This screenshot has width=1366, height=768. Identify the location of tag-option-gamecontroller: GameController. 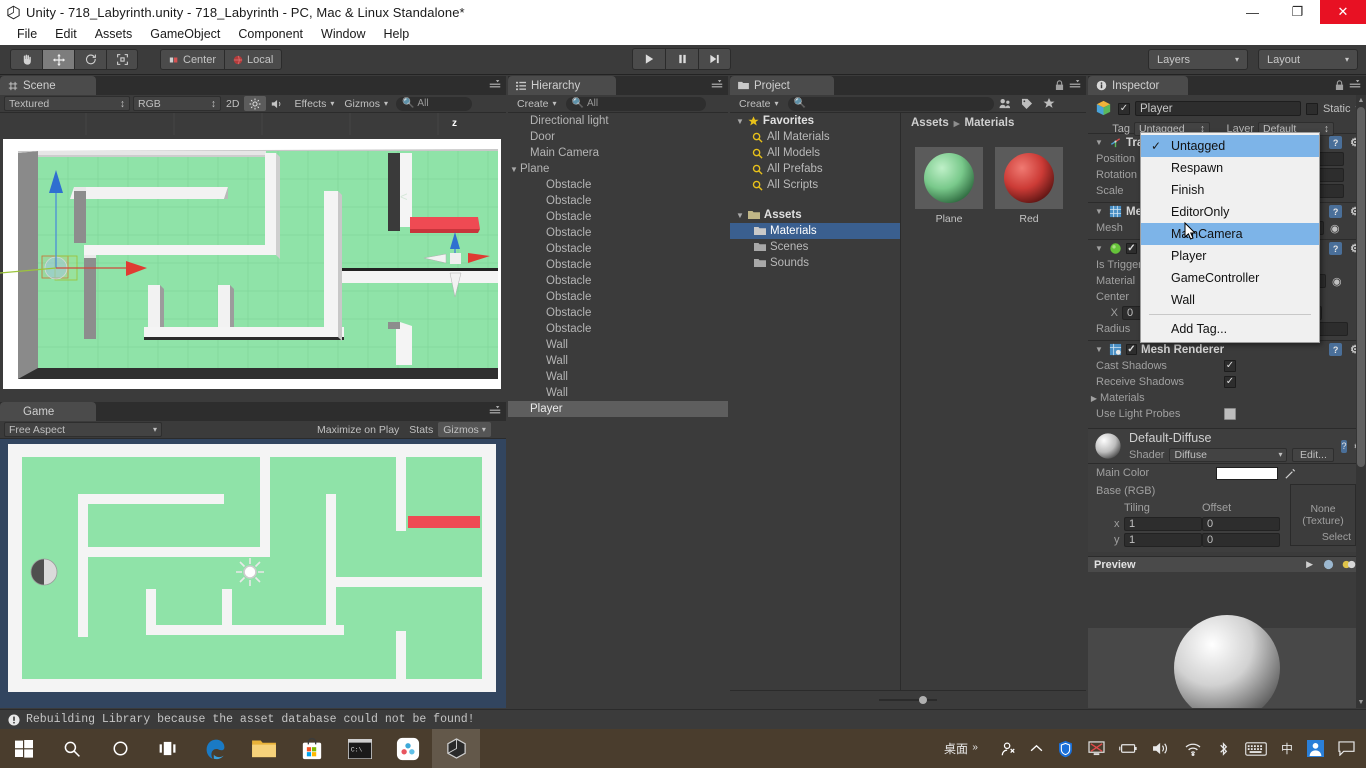
(1230, 278).